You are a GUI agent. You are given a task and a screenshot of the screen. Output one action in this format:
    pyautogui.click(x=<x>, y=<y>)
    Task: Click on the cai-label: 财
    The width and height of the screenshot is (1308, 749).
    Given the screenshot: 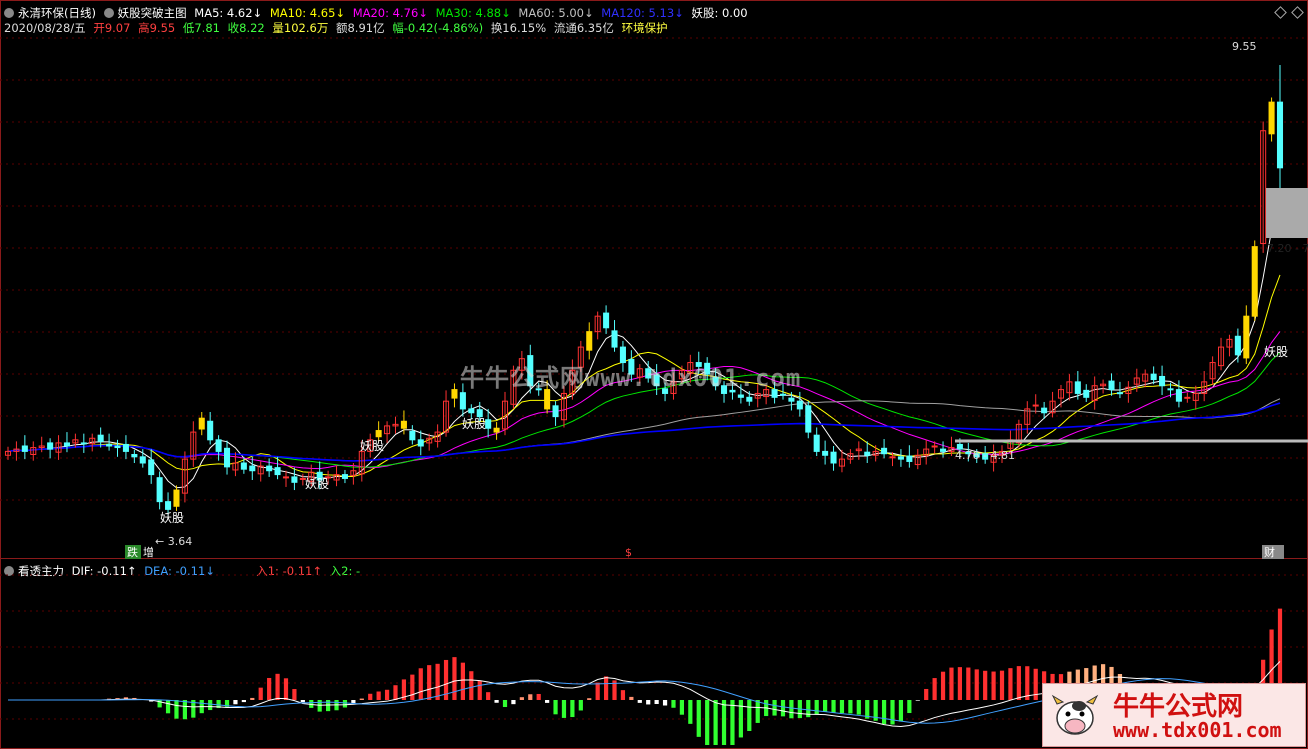 What is the action you would take?
    pyautogui.click(x=1269, y=552)
    